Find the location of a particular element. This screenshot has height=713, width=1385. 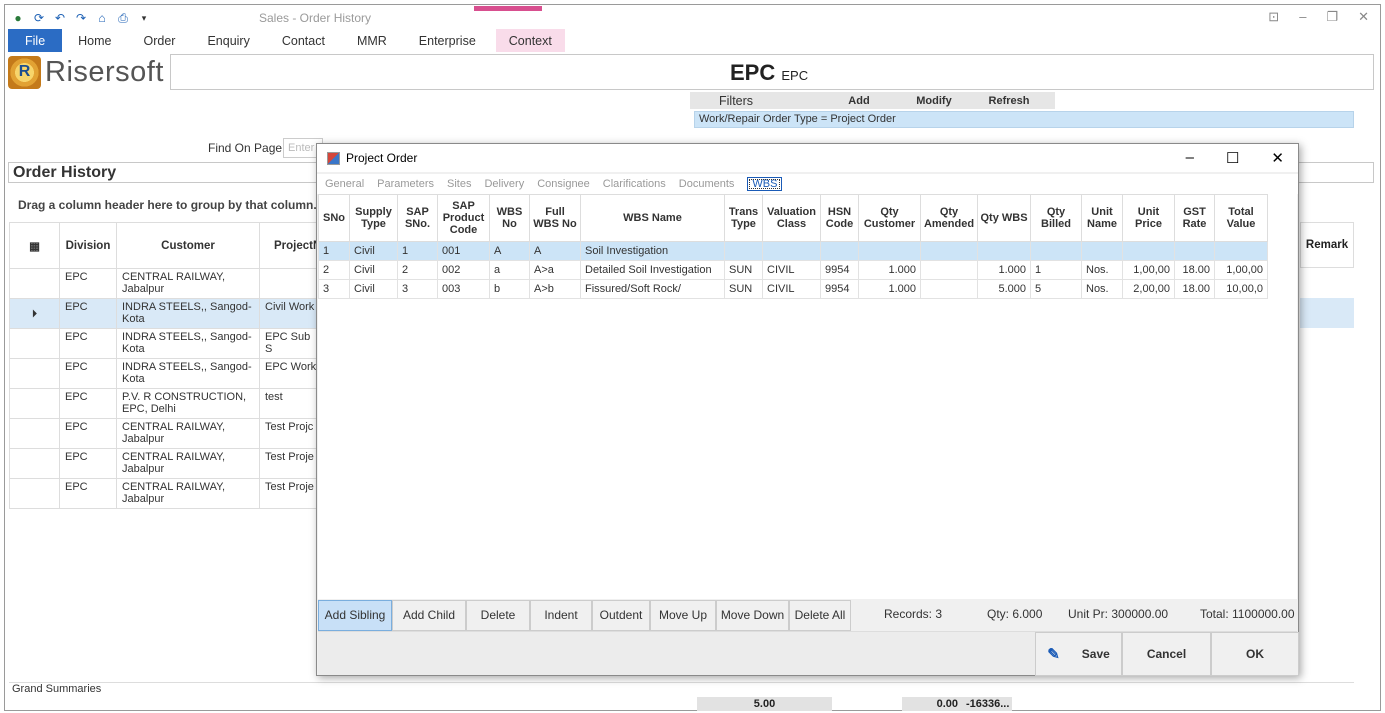

menu-mmr: MMR is located at coordinates (372, 40).